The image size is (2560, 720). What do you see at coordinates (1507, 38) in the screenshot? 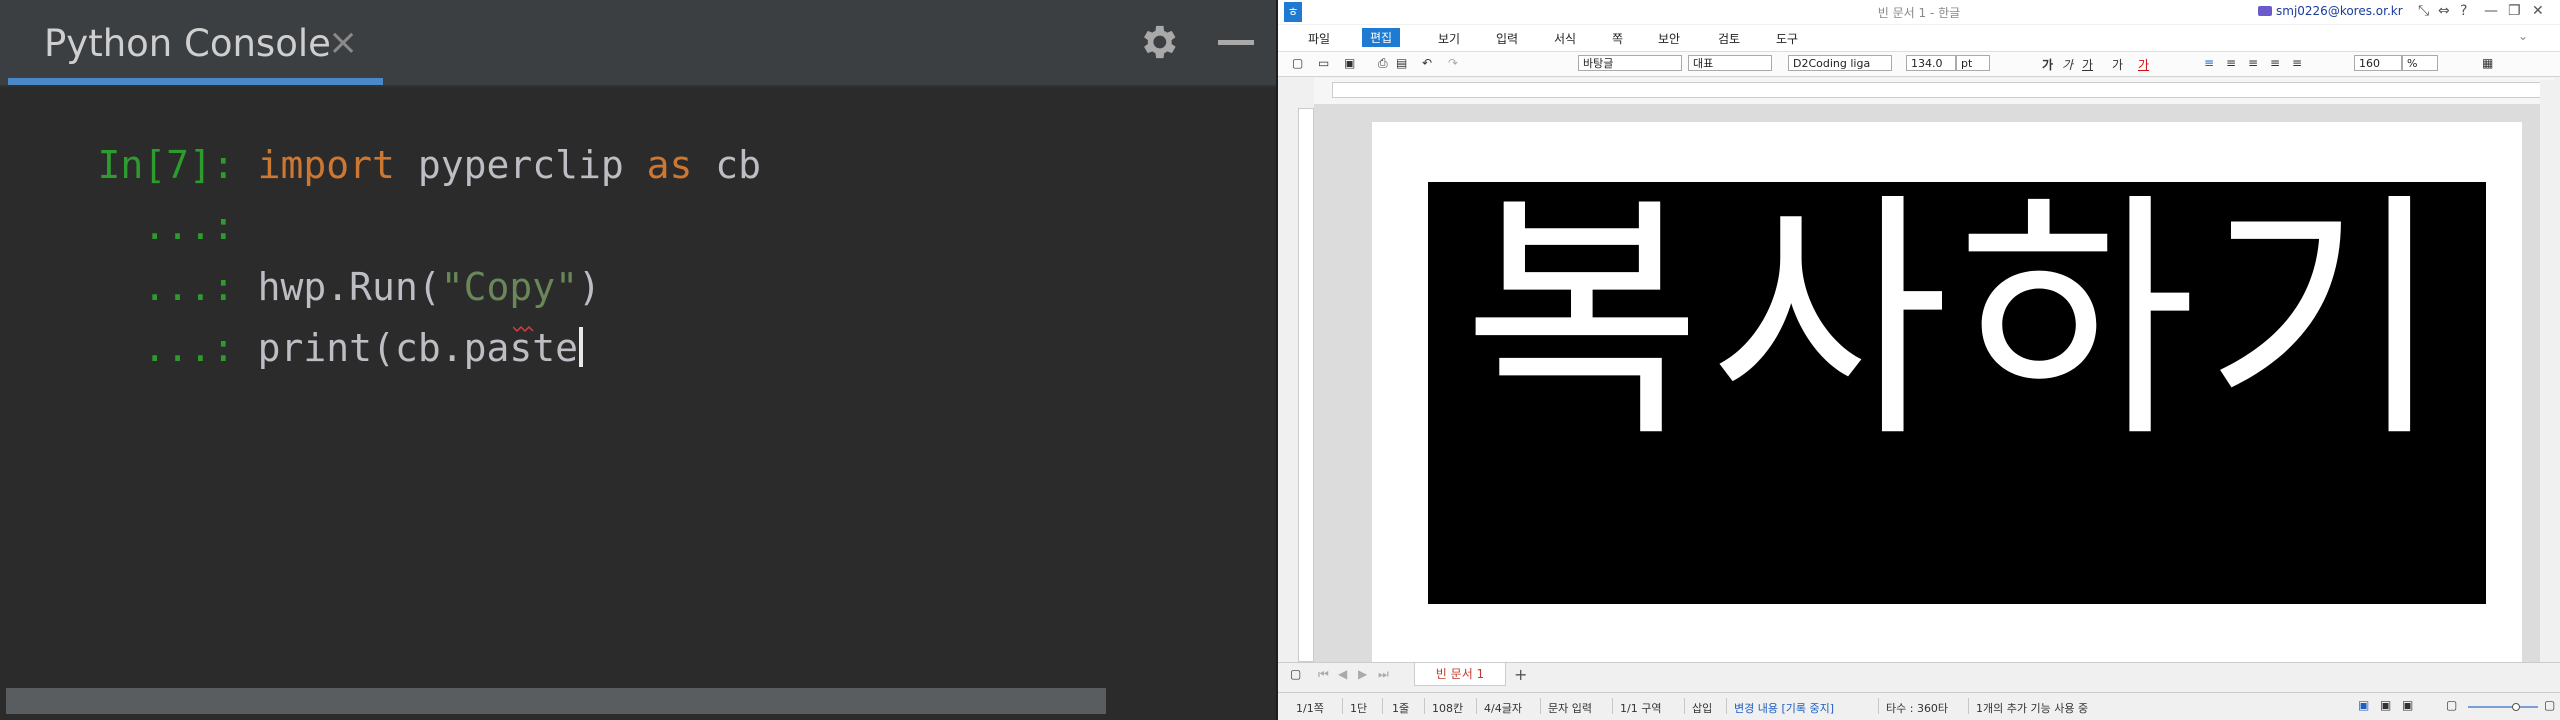
I see `menu-insert: 입력` at bounding box center [1507, 38].